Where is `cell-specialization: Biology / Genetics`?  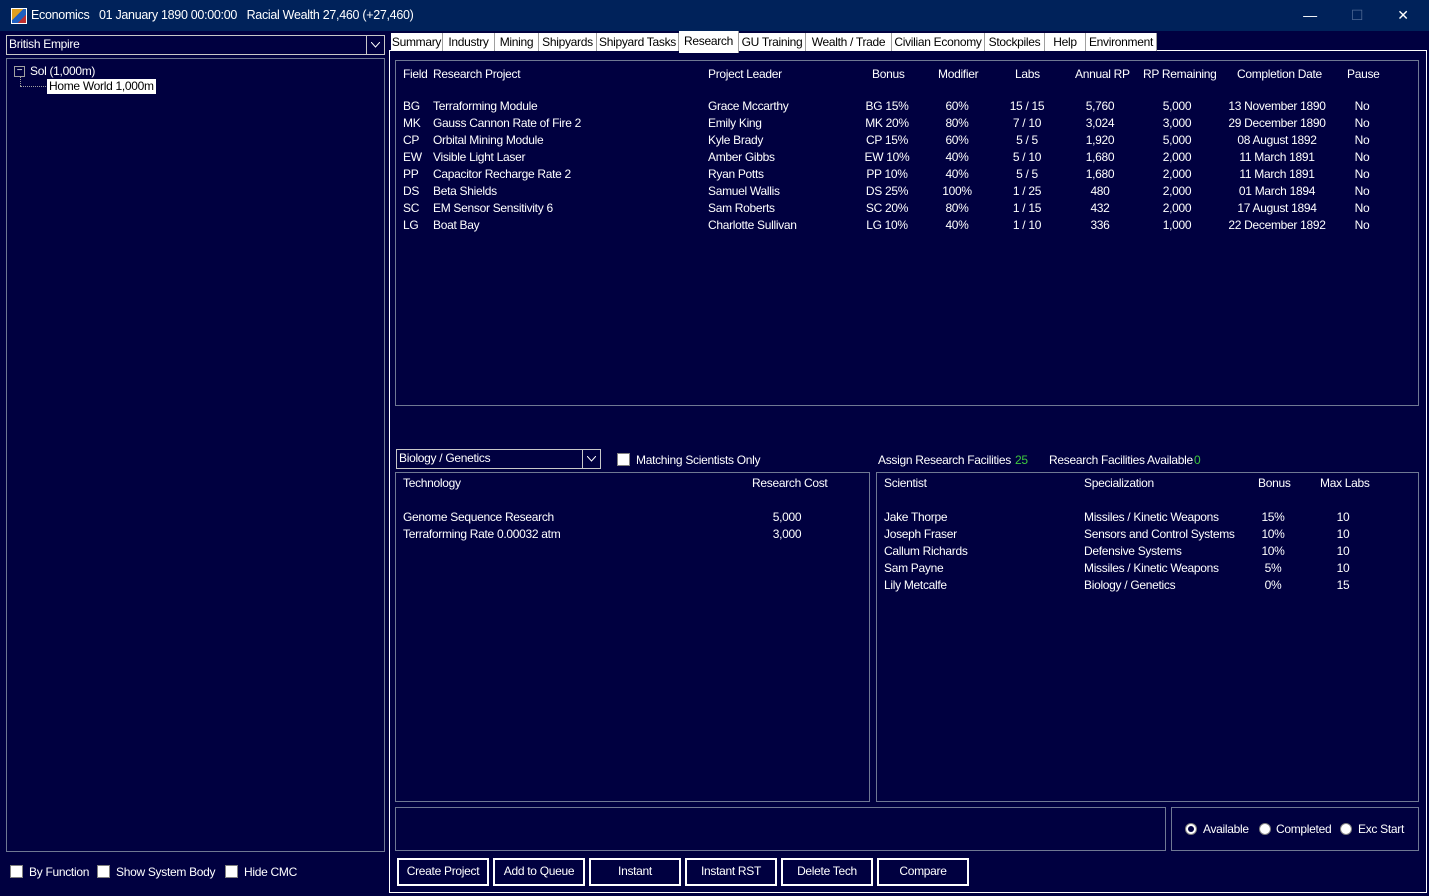
cell-specialization: Biology / Genetics is located at coordinates (1130, 585).